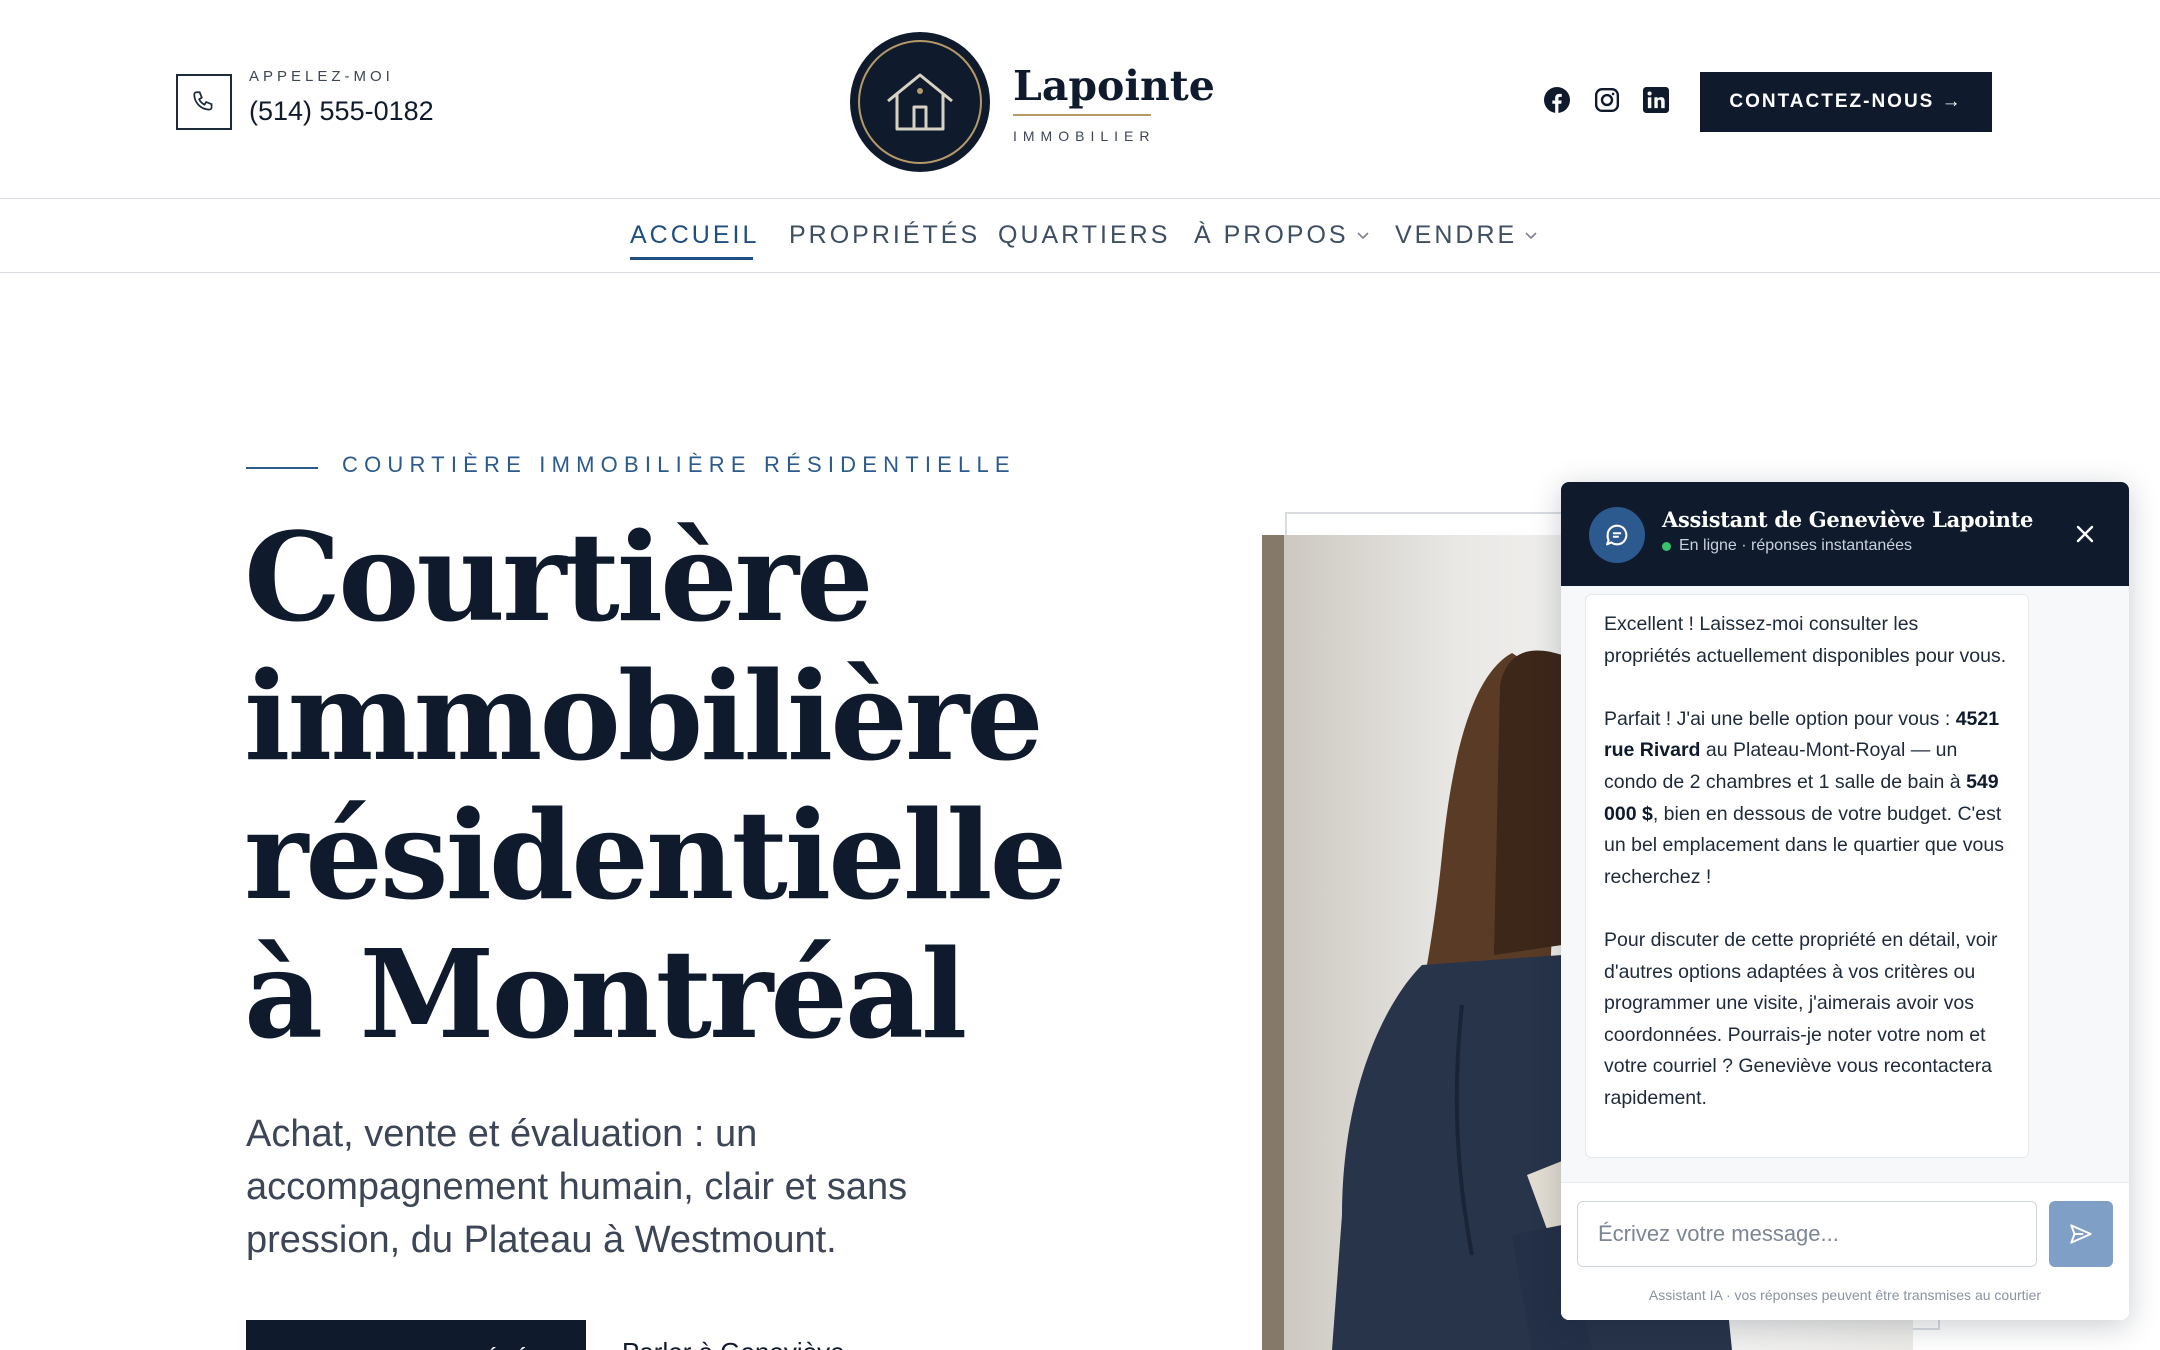 This screenshot has width=2160, height=1350. Describe the element at coordinates (321, 76) in the screenshot. I see `phone-label: APPELEZ-MOI` at that location.